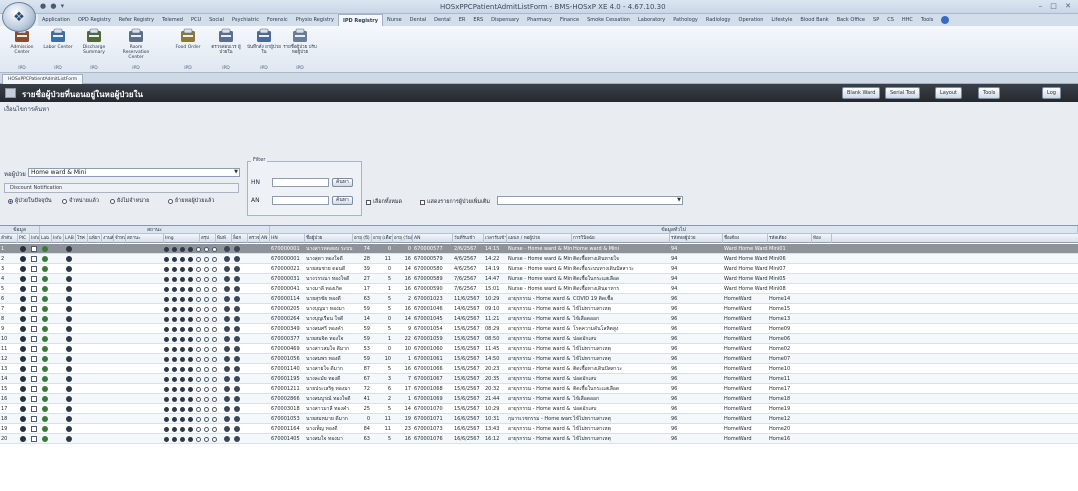 The width and height of the screenshot is (1078, 491). Describe the element at coordinates (188, 46) in the screenshot. I see `ribbon-button: Food Order` at that location.